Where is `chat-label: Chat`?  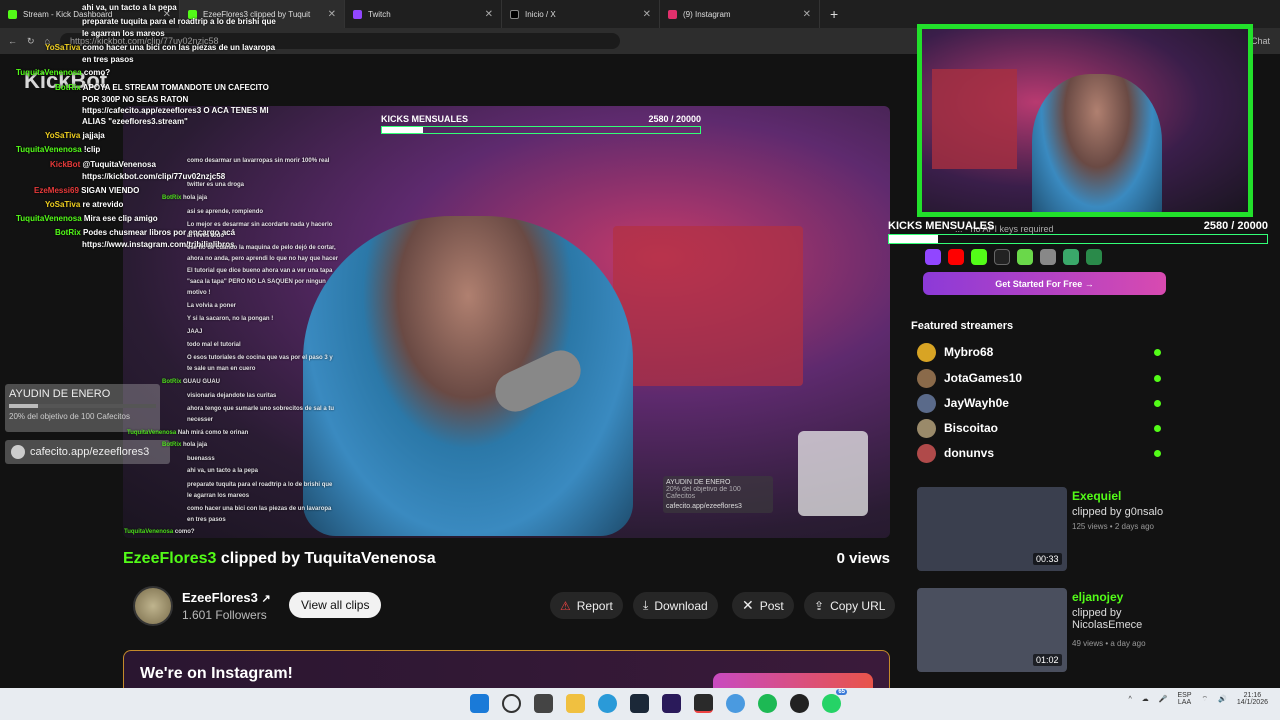
chat-label: Chat is located at coordinates (1260, 41).